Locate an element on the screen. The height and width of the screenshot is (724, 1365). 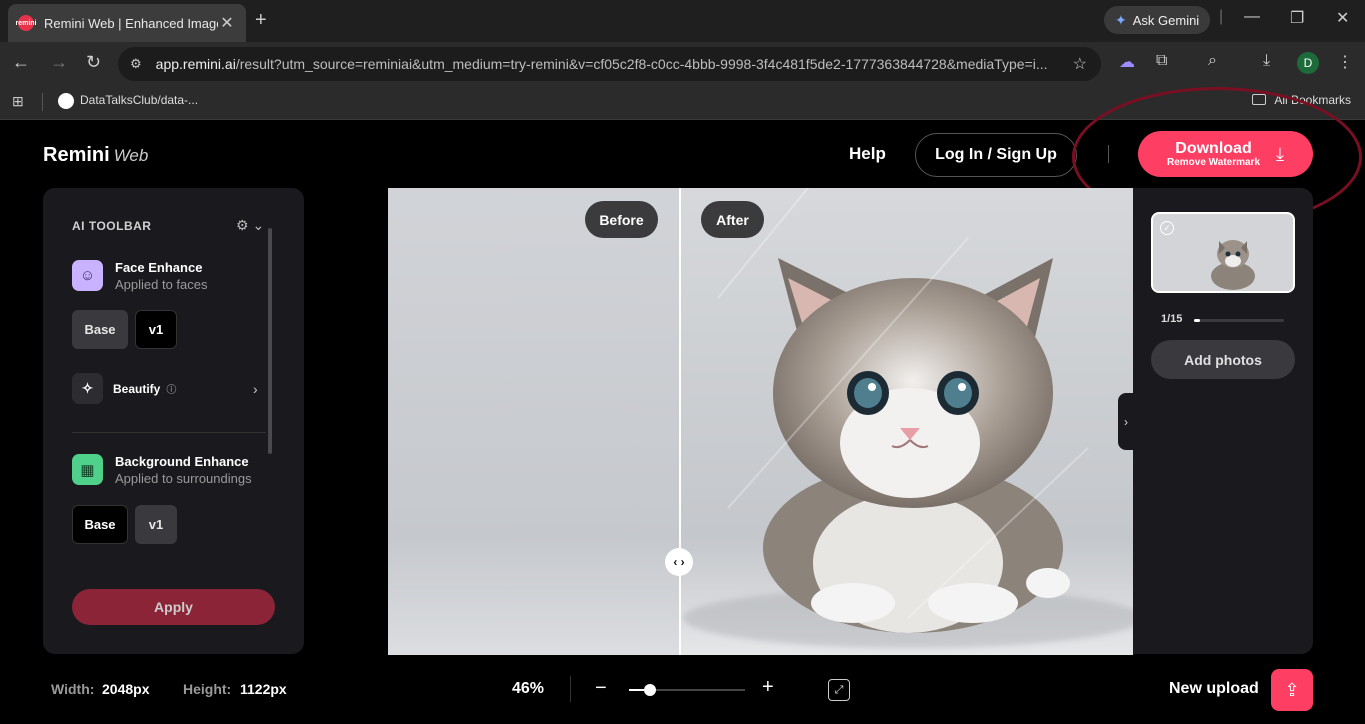
add-photos-button: Add photos is located at coordinates (1223, 359).